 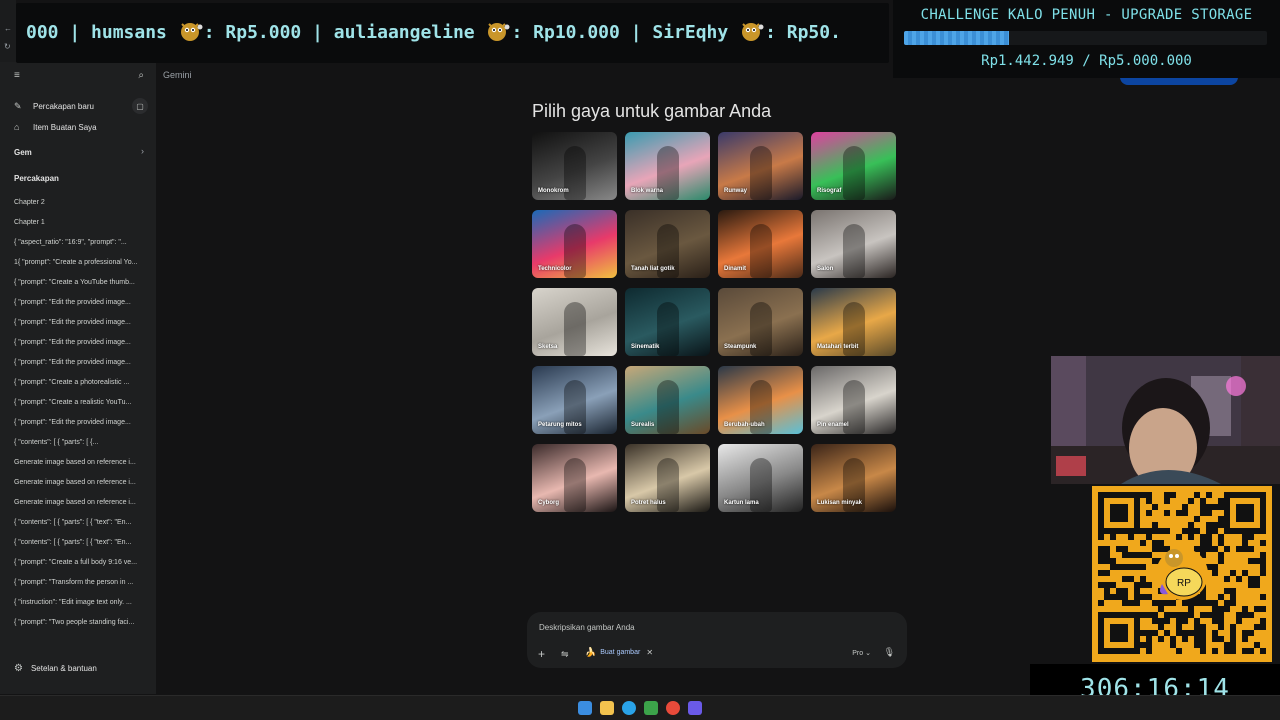 What do you see at coordinates (574, 166) in the screenshot?
I see `style-tile: Monokrom` at bounding box center [574, 166].